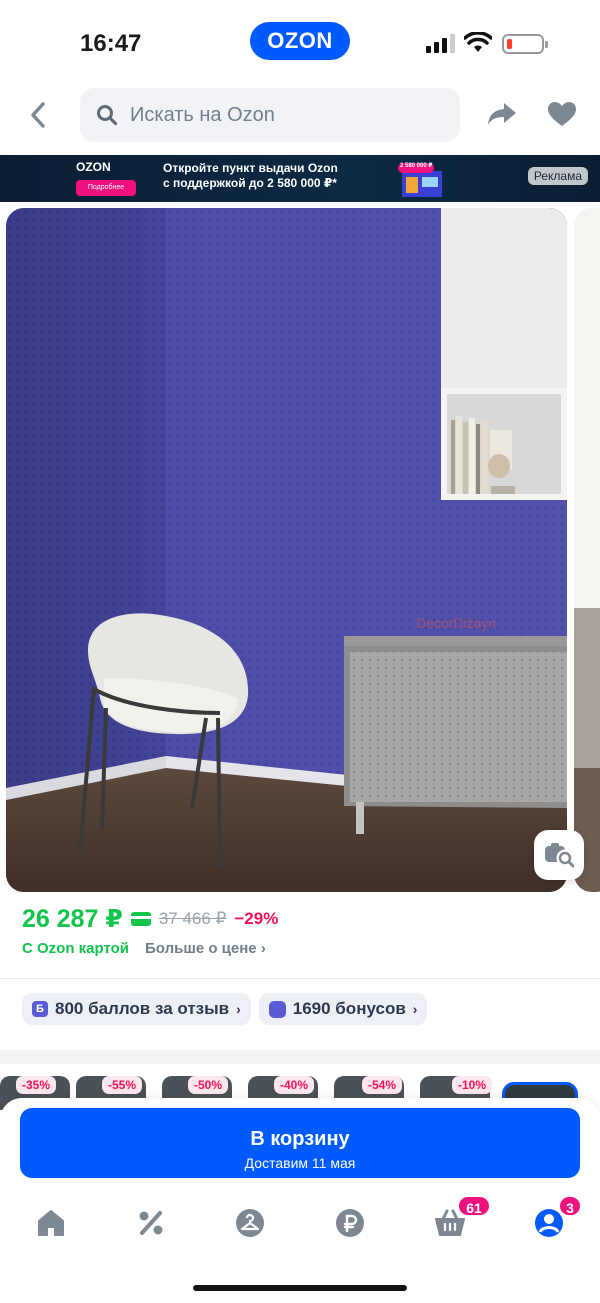 This screenshot has height=1303, width=600. What do you see at coordinates (472, 1085) in the screenshot?
I see `similar-discount-tag: -10%` at bounding box center [472, 1085].